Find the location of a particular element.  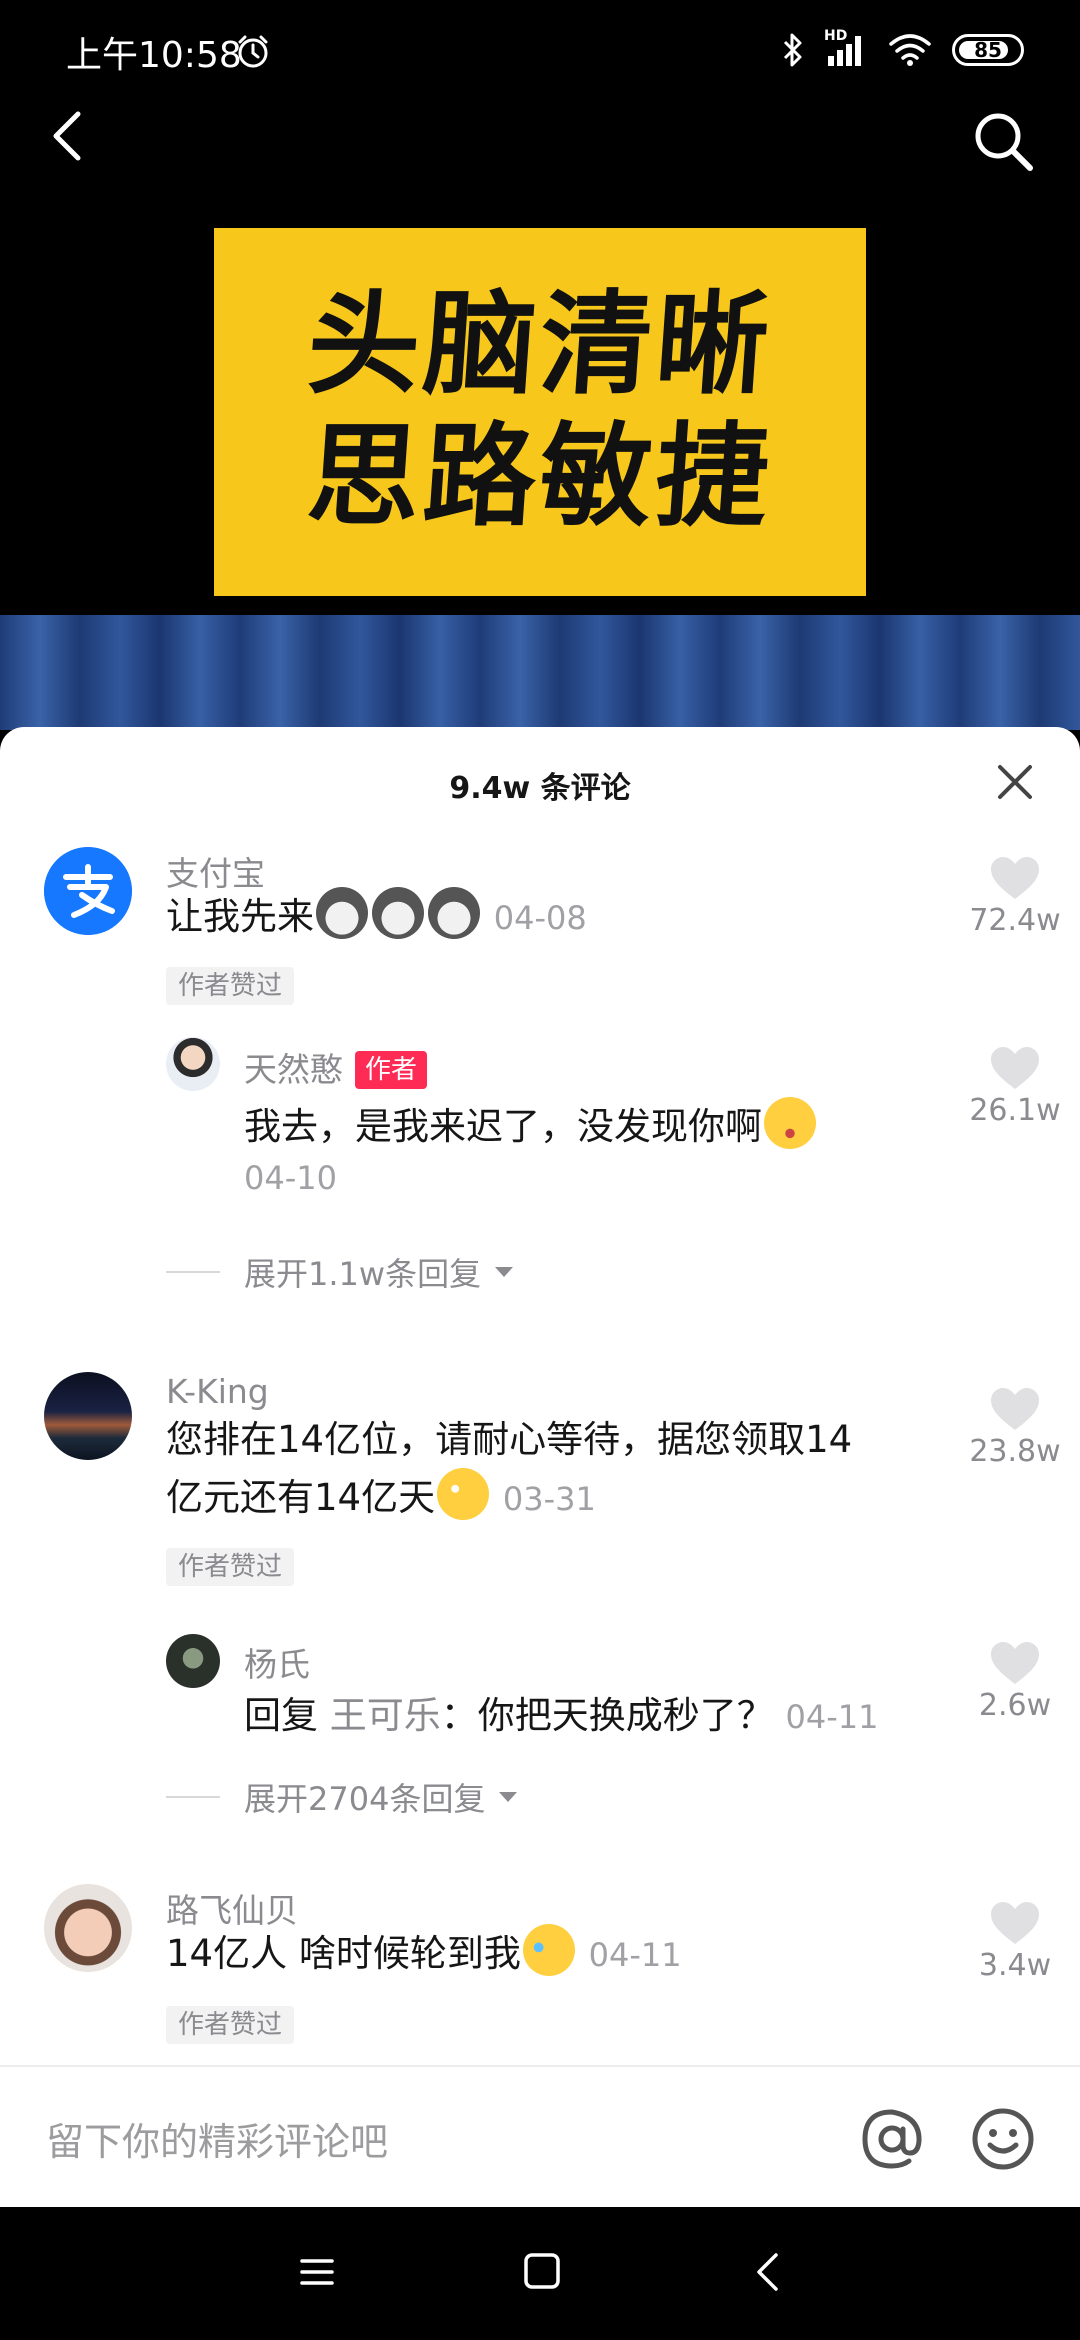

emoji-icon is located at coordinates (1003, 2139).